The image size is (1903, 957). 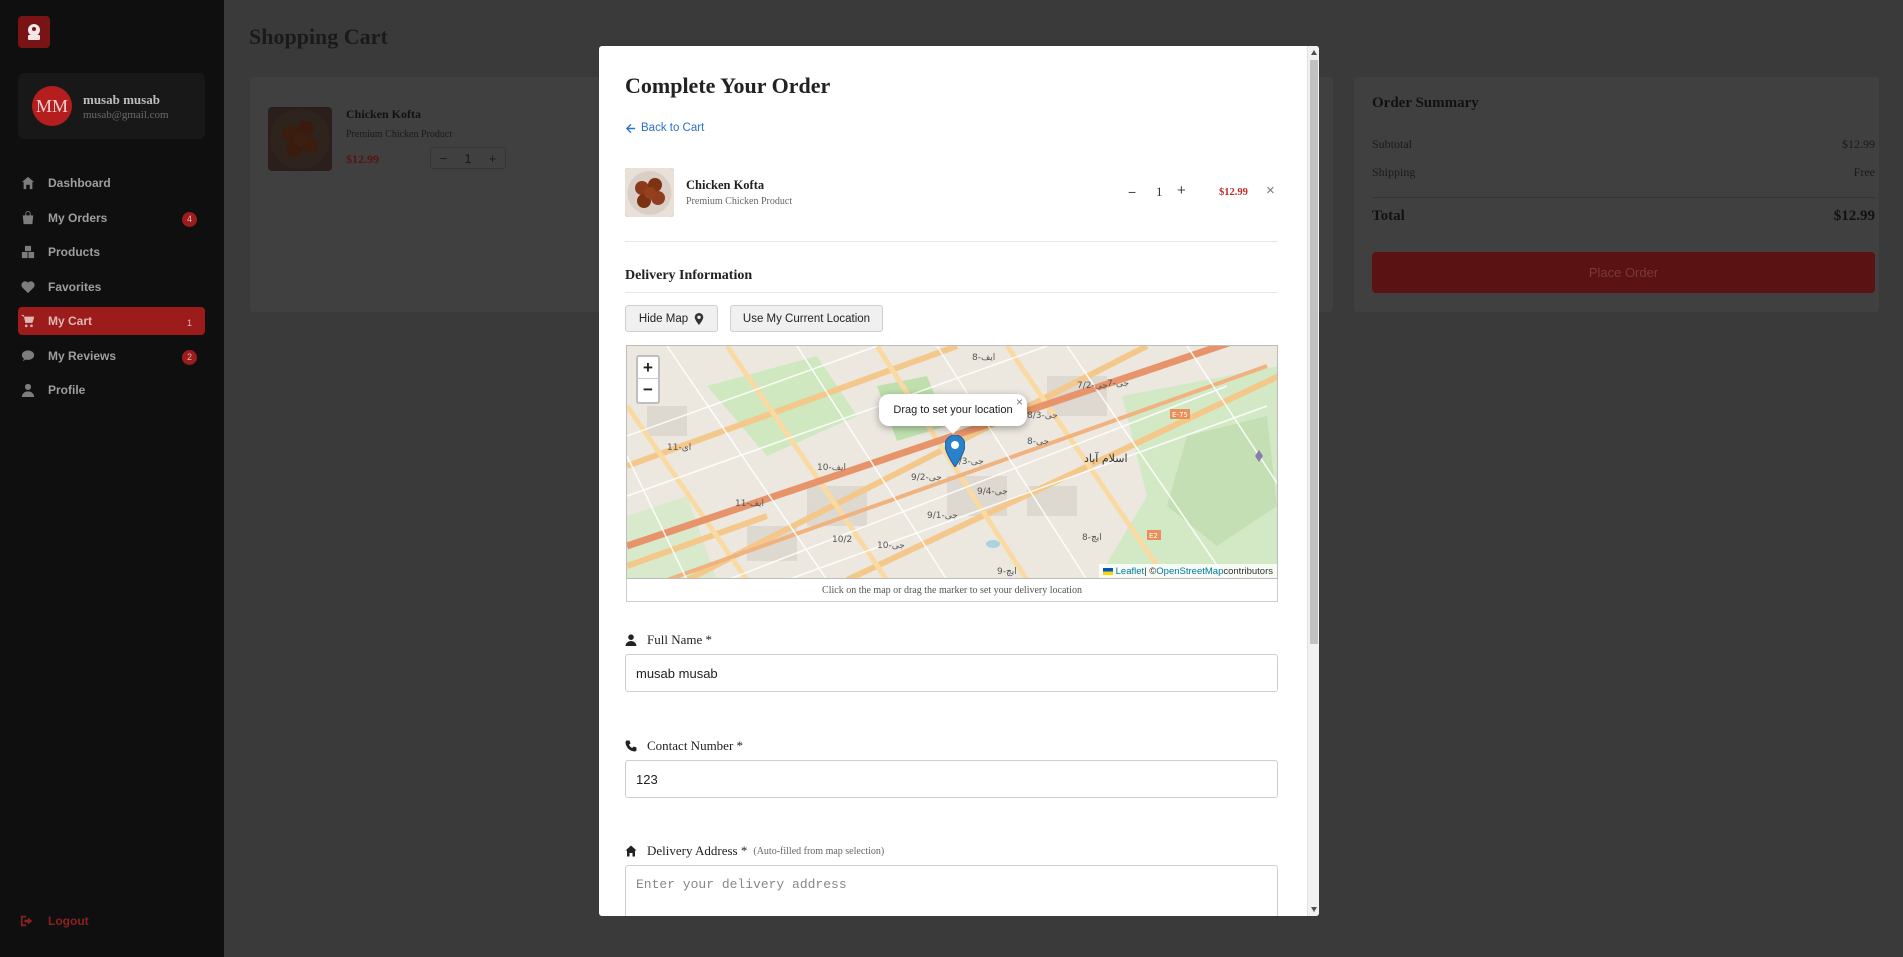 What do you see at coordinates (121, 99) in the screenshot?
I see `user-name: musab musab` at bounding box center [121, 99].